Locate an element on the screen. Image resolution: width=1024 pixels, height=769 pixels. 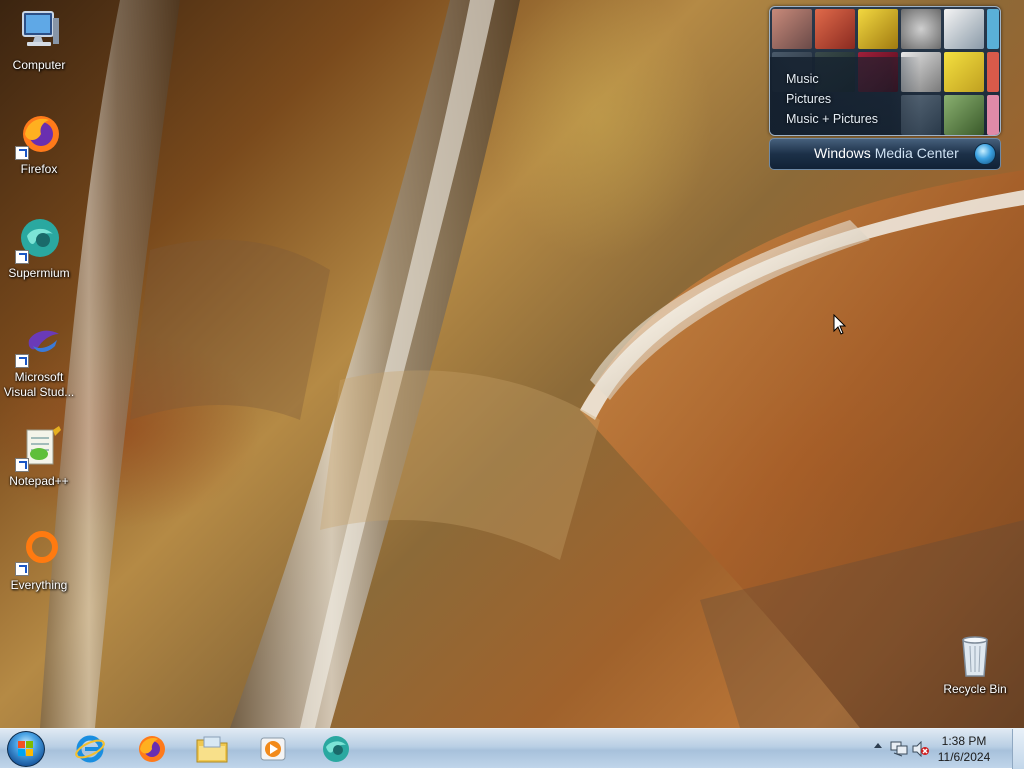
taskbar-internet-explorer is located at coordinates (90, 749).